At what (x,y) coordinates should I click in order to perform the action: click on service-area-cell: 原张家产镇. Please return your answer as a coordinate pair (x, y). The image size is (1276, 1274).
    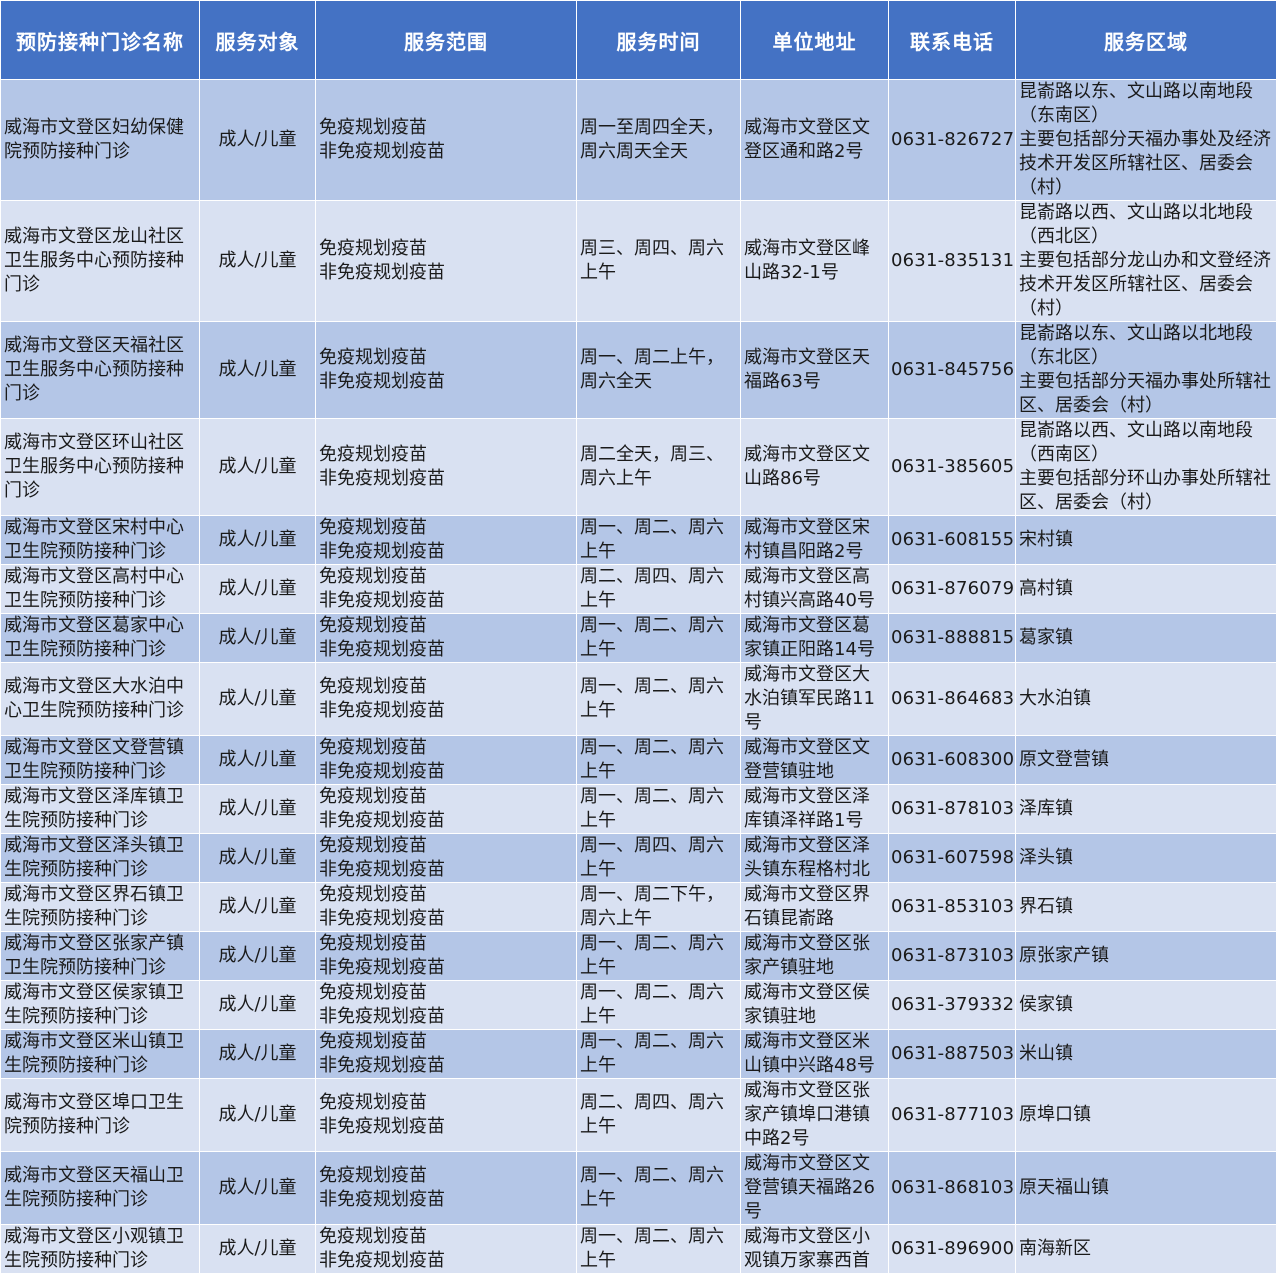
    Looking at the image, I should click on (1146, 956).